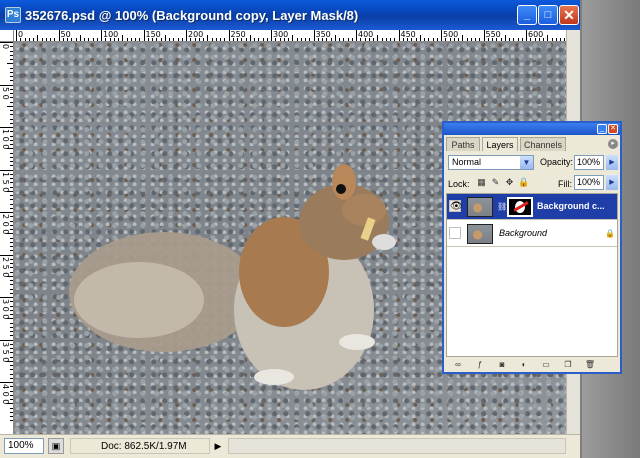 Image resolution: width=640 pixels, height=458 pixels. I want to click on lock-all-icon: 🔒, so click(523, 182).